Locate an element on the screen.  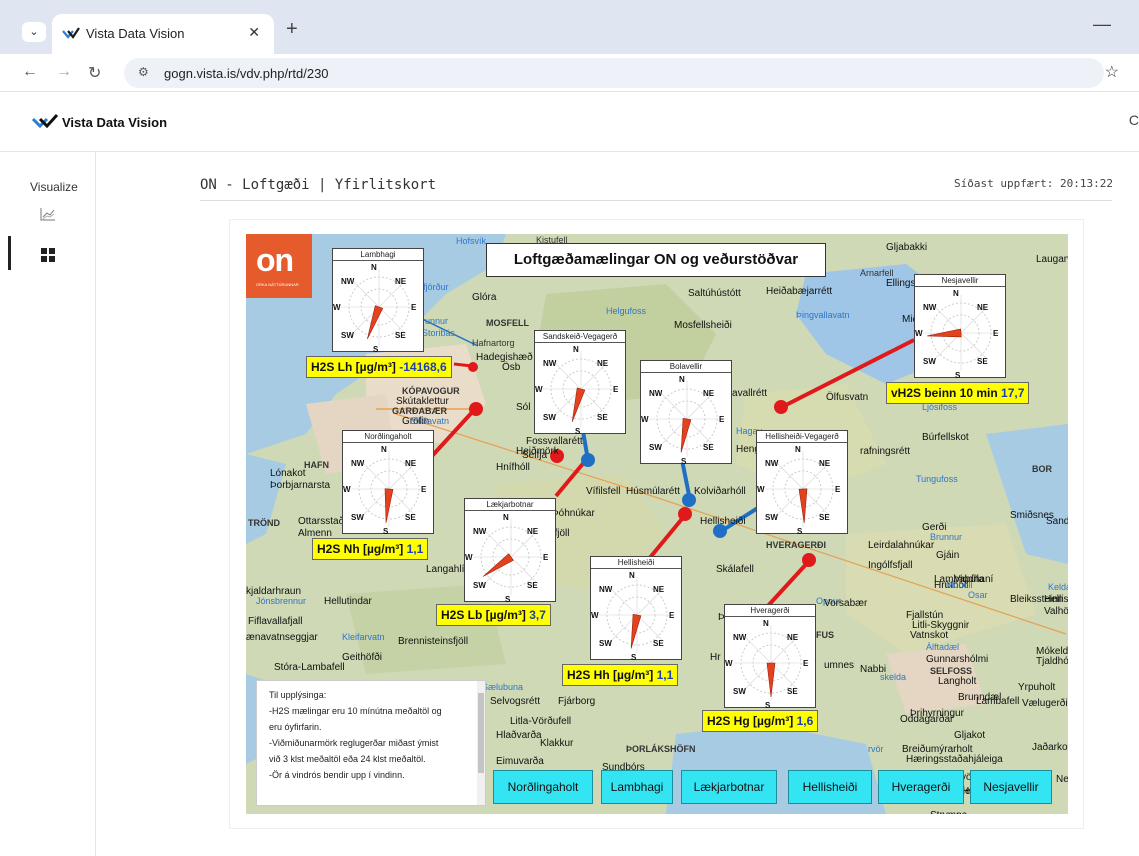
wind-rose: Hellisheiði N NE E SE S SW W NW is located at coordinates (636, 609).